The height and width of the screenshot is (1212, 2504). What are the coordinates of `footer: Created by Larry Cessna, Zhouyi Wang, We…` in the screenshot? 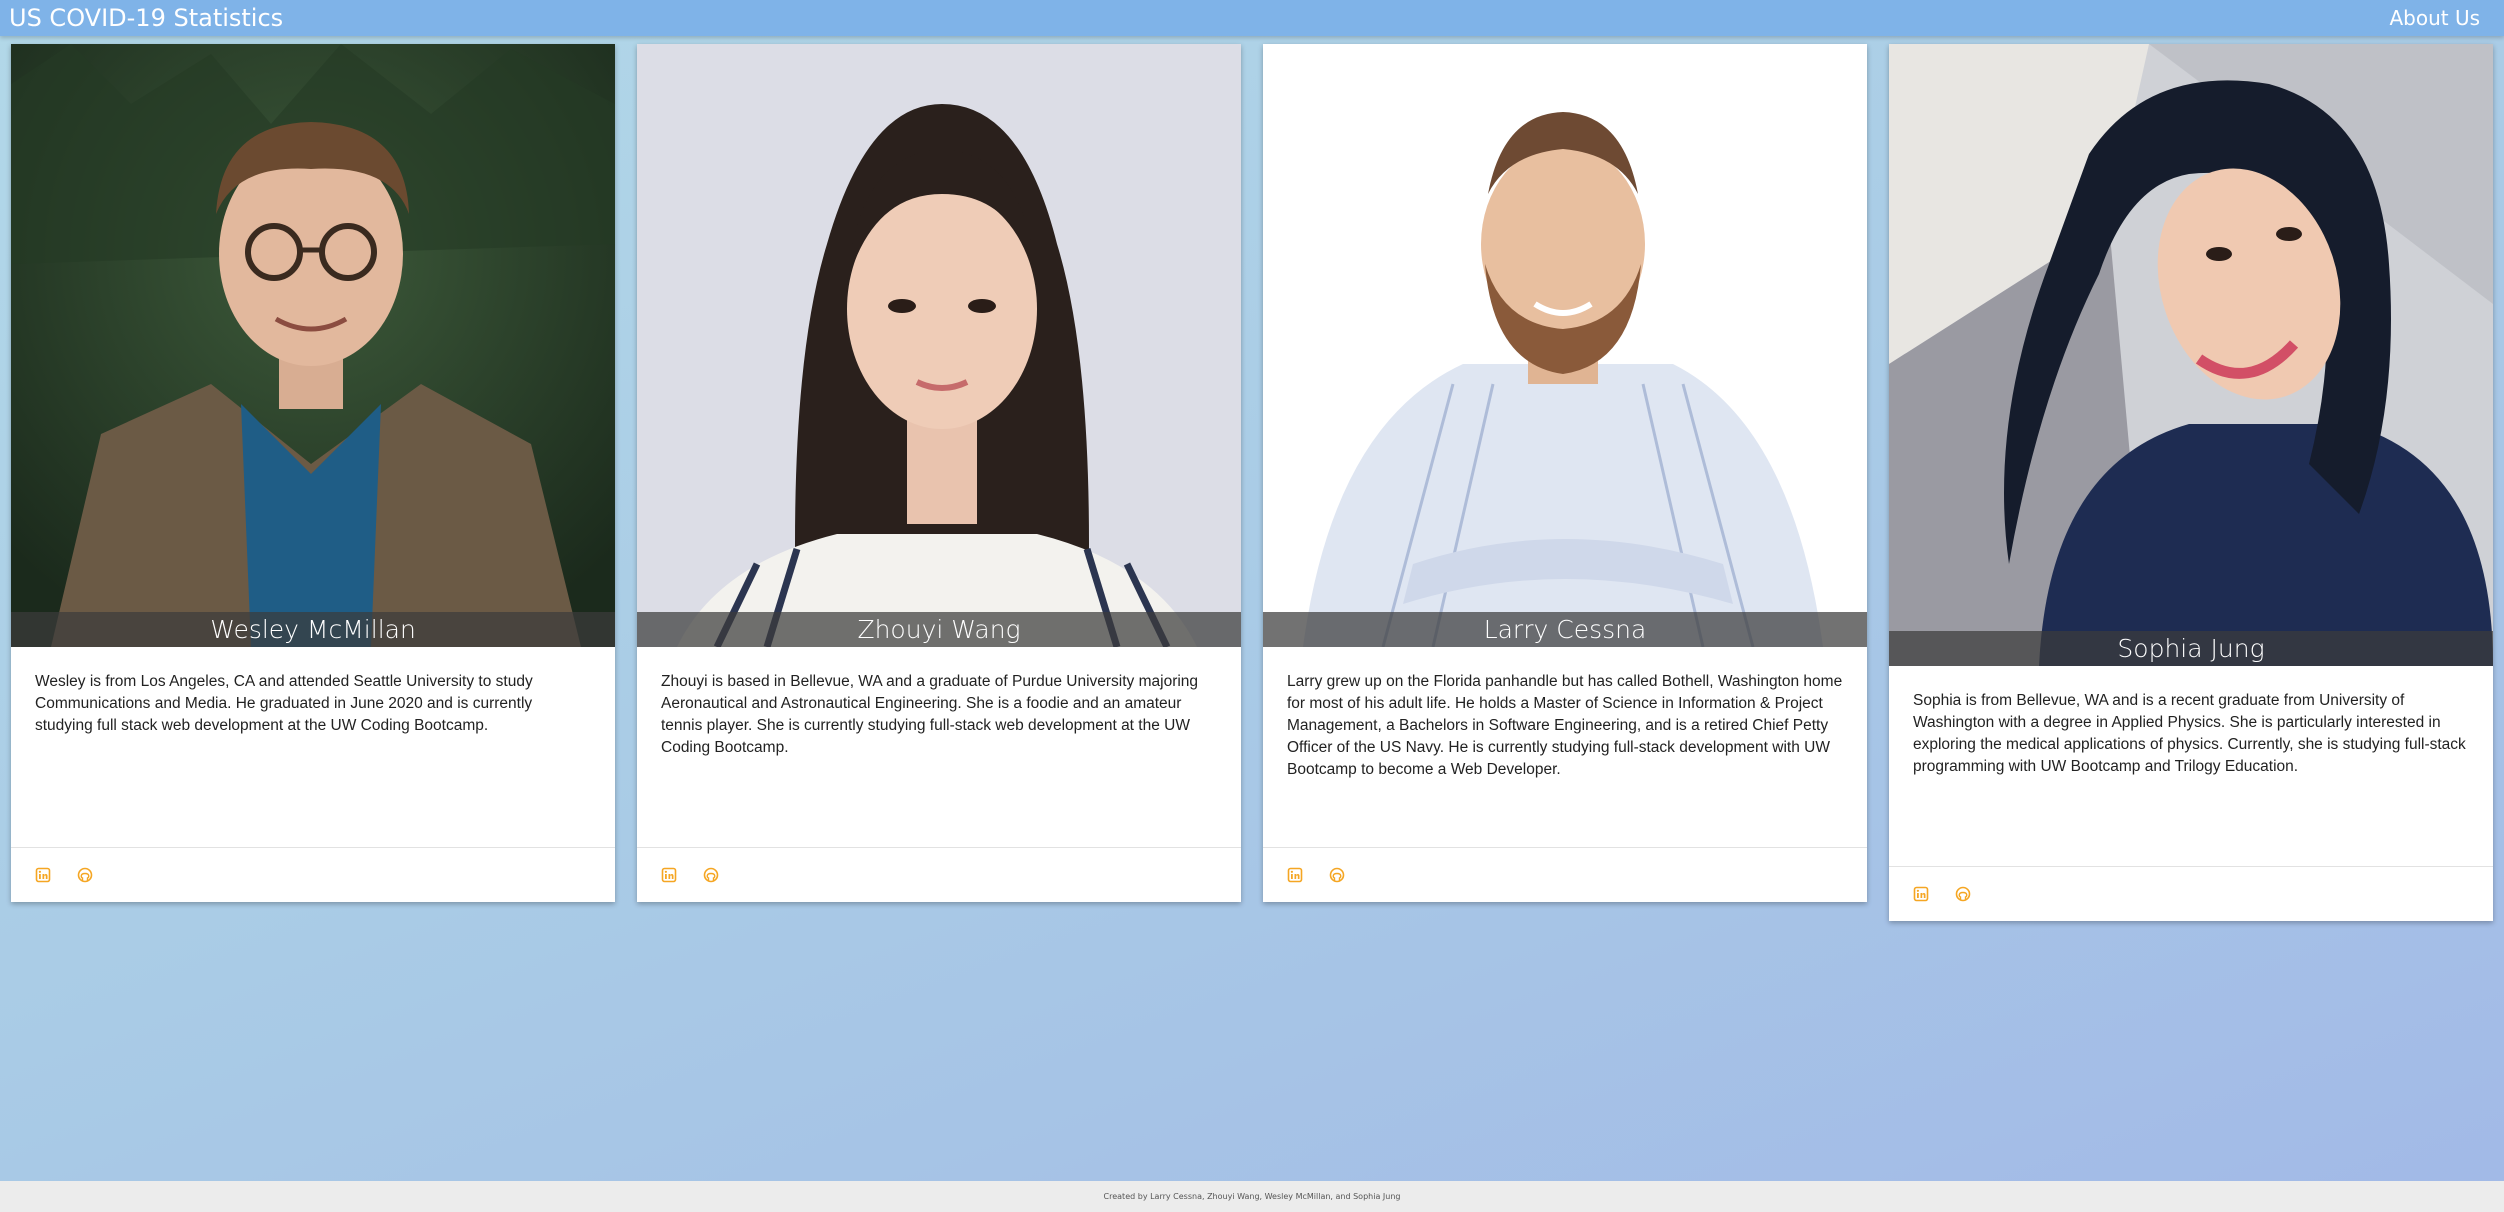 It's located at (1252, 1196).